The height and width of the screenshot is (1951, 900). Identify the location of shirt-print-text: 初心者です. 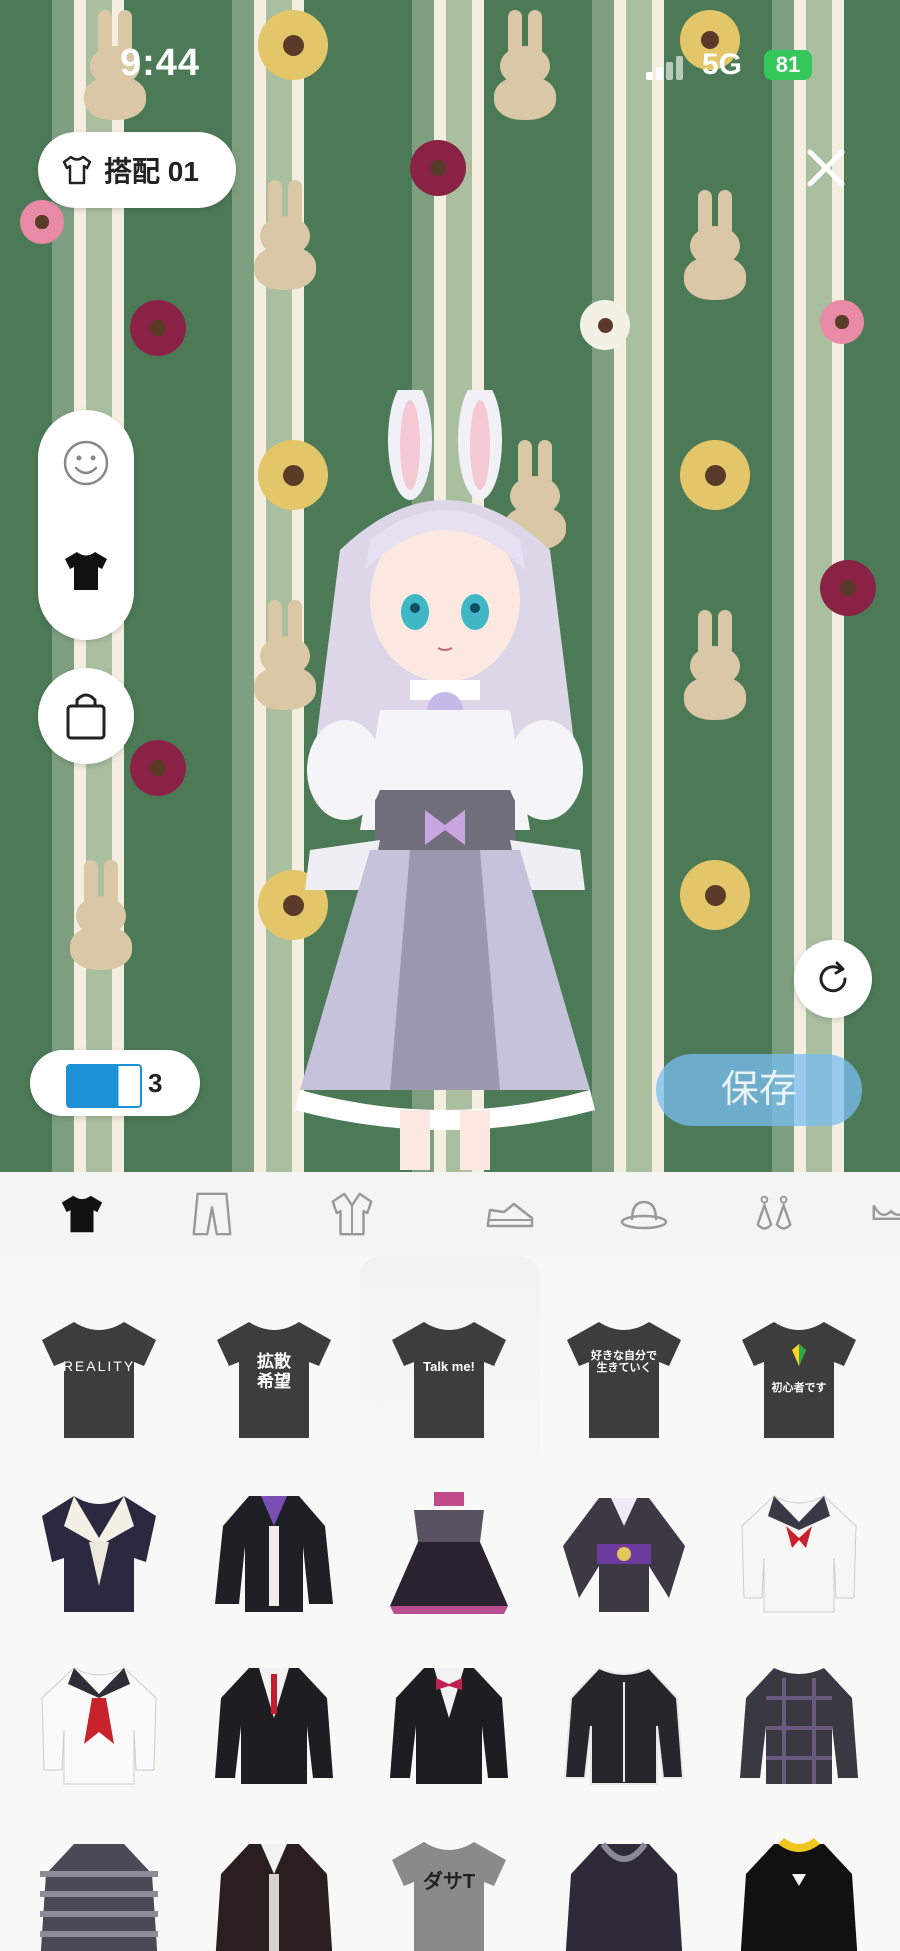
(799, 1388).